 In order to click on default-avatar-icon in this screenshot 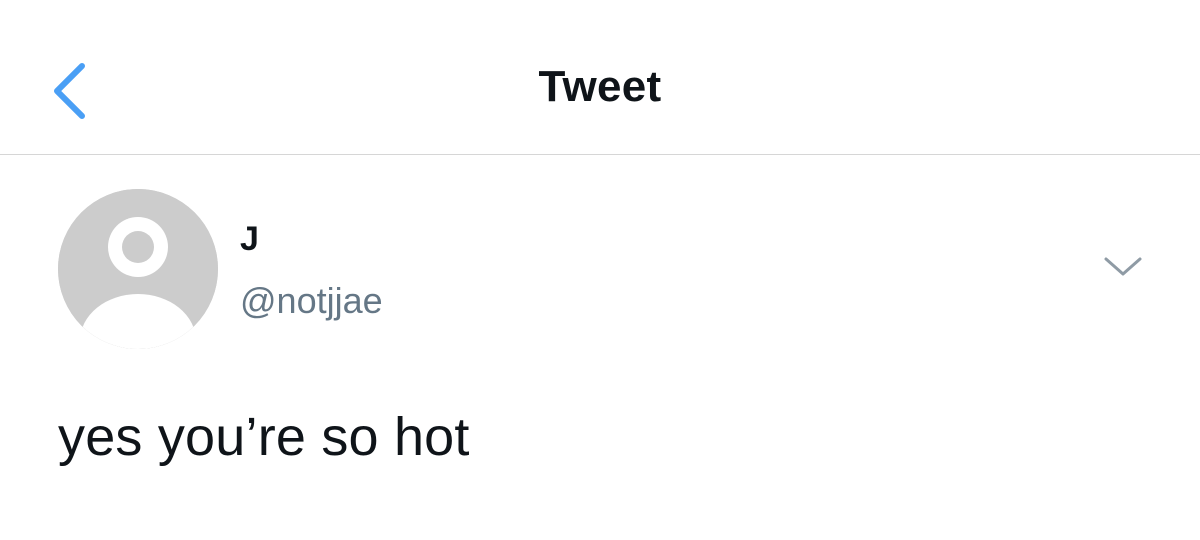, I will do `click(138, 269)`.